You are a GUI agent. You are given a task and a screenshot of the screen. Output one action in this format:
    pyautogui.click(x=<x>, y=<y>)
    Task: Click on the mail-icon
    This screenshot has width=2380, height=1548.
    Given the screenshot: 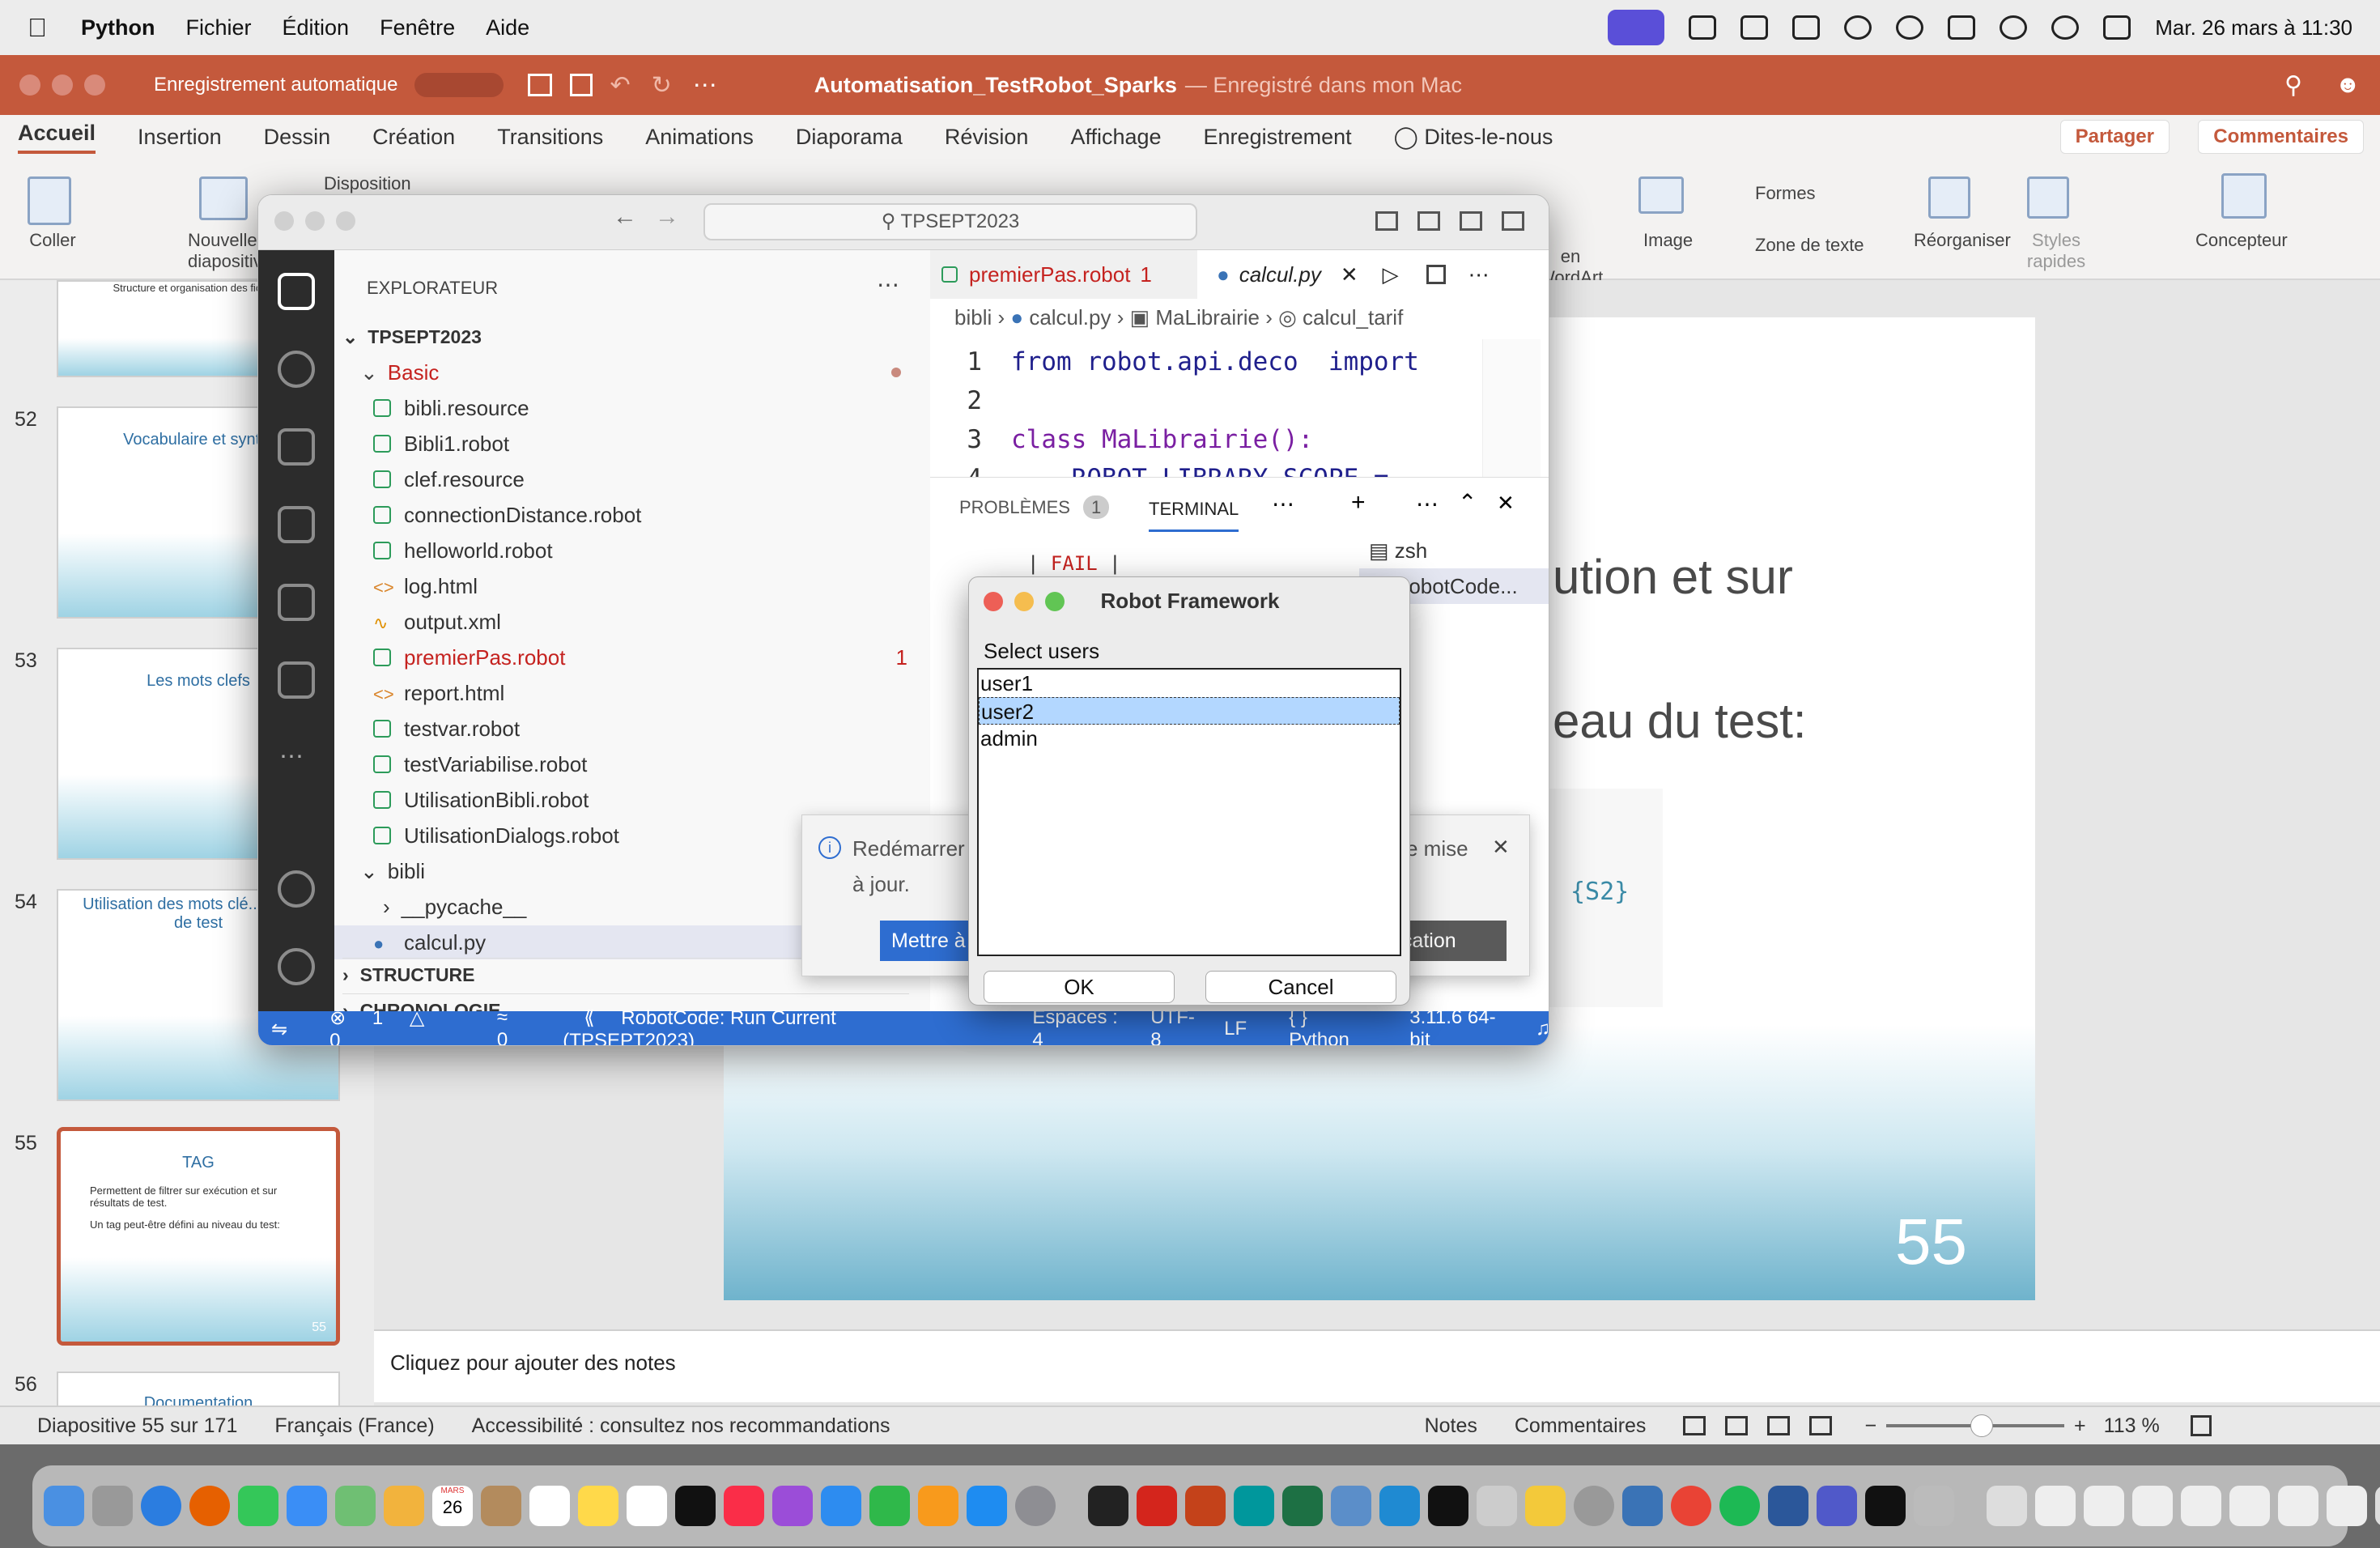 What is the action you would take?
    pyautogui.click(x=307, y=1506)
    